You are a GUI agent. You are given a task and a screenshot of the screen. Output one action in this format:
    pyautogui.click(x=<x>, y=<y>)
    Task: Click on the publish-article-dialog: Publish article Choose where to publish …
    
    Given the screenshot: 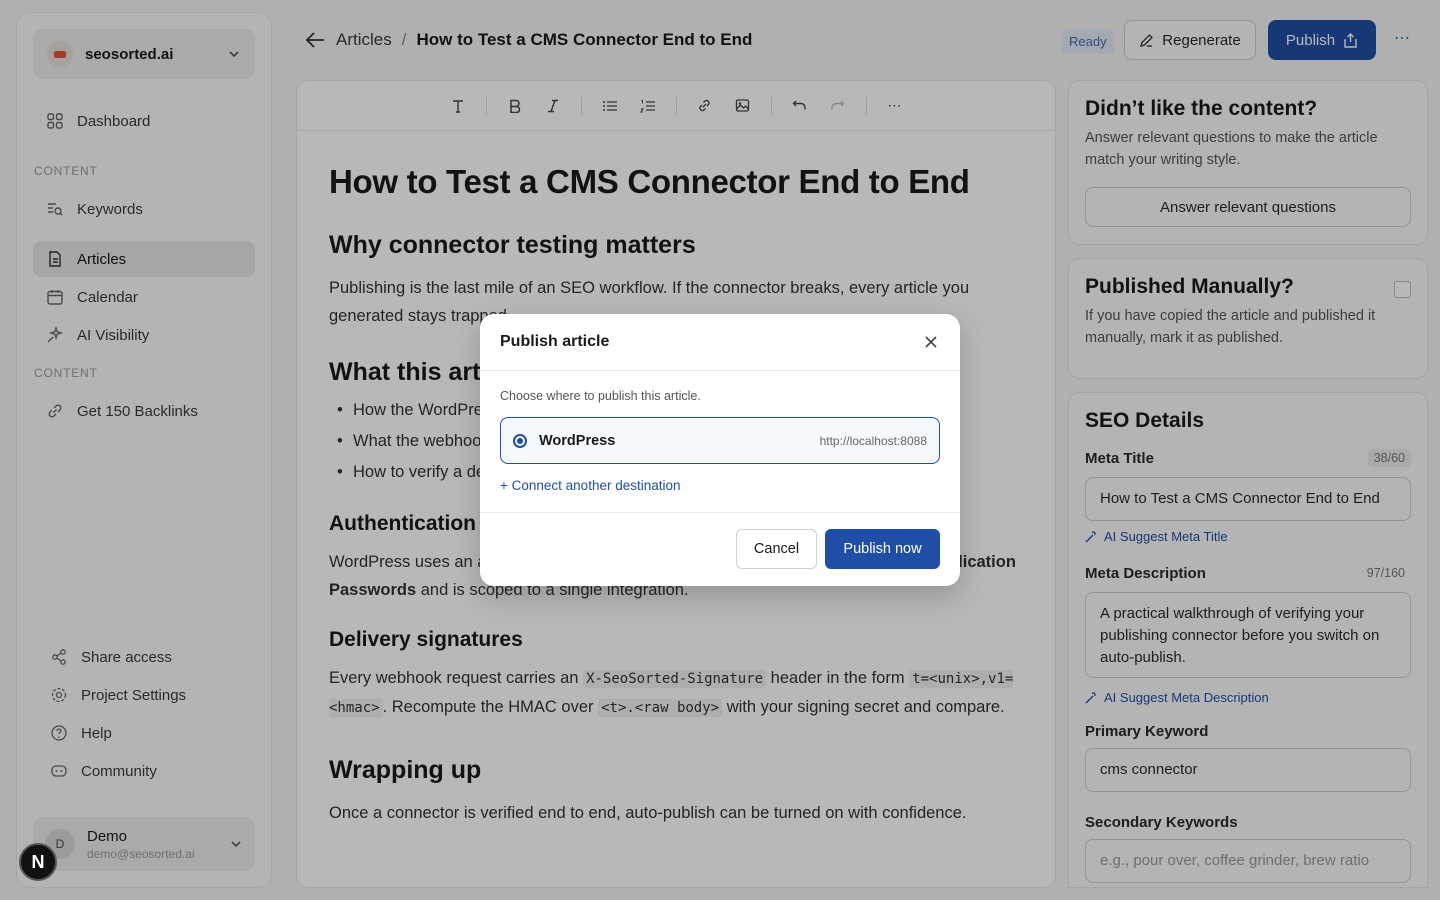 What is the action you would take?
    pyautogui.click(x=720, y=450)
    